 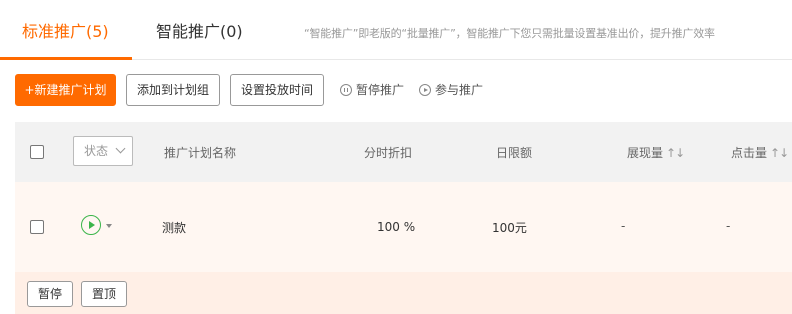 What do you see at coordinates (37, 227) in the screenshot?
I see `row-checkbox` at bounding box center [37, 227].